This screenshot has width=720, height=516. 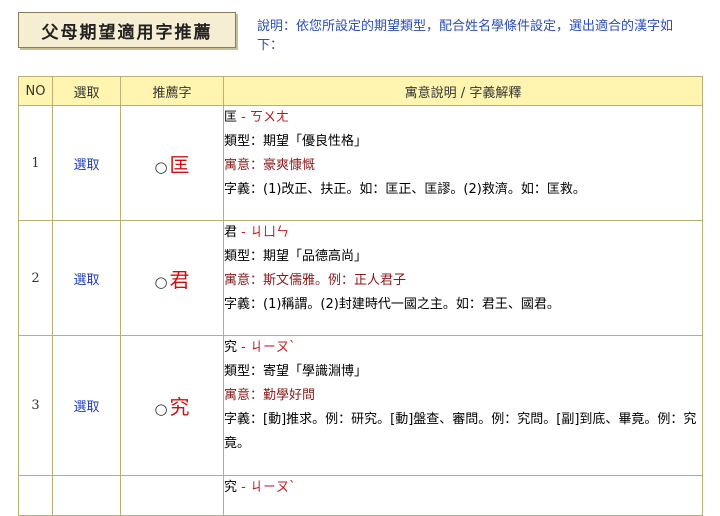 I want to click on type-text: 類型：寄望「學識淵博」, so click(x=296, y=371).